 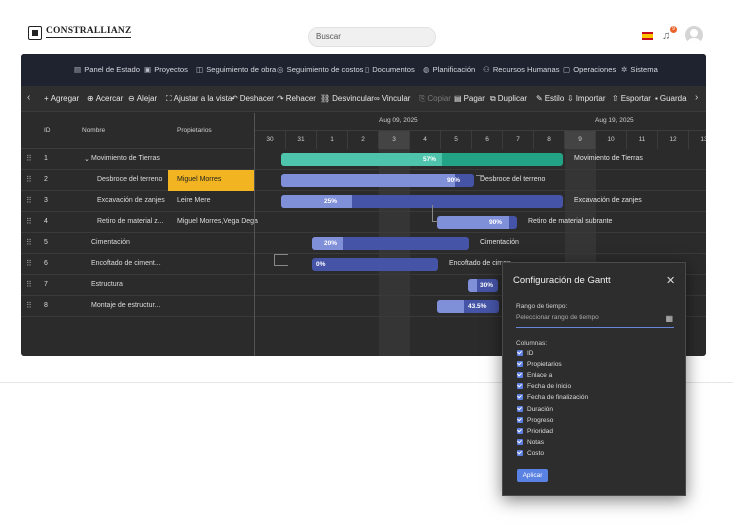 What do you see at coordinates (539, 364) in the screenshot?
I see `column-checkbox: Propietarios` at bounding box center [539, 364].